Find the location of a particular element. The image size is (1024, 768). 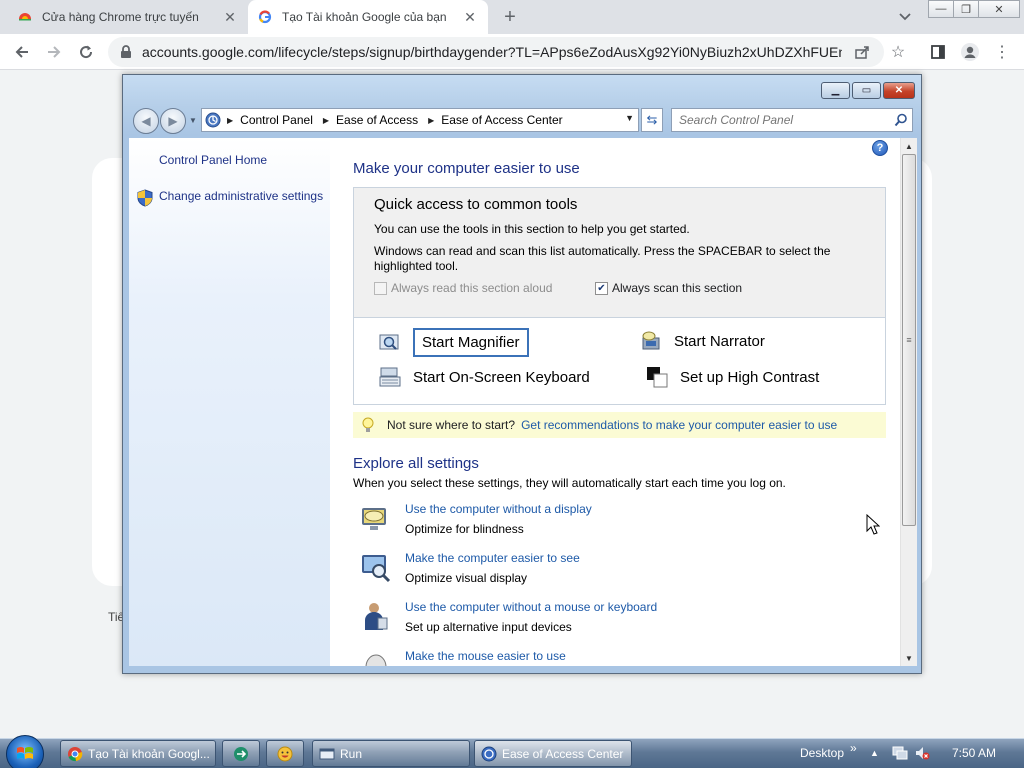

smiley-icon is located at coordinates (285, 754).